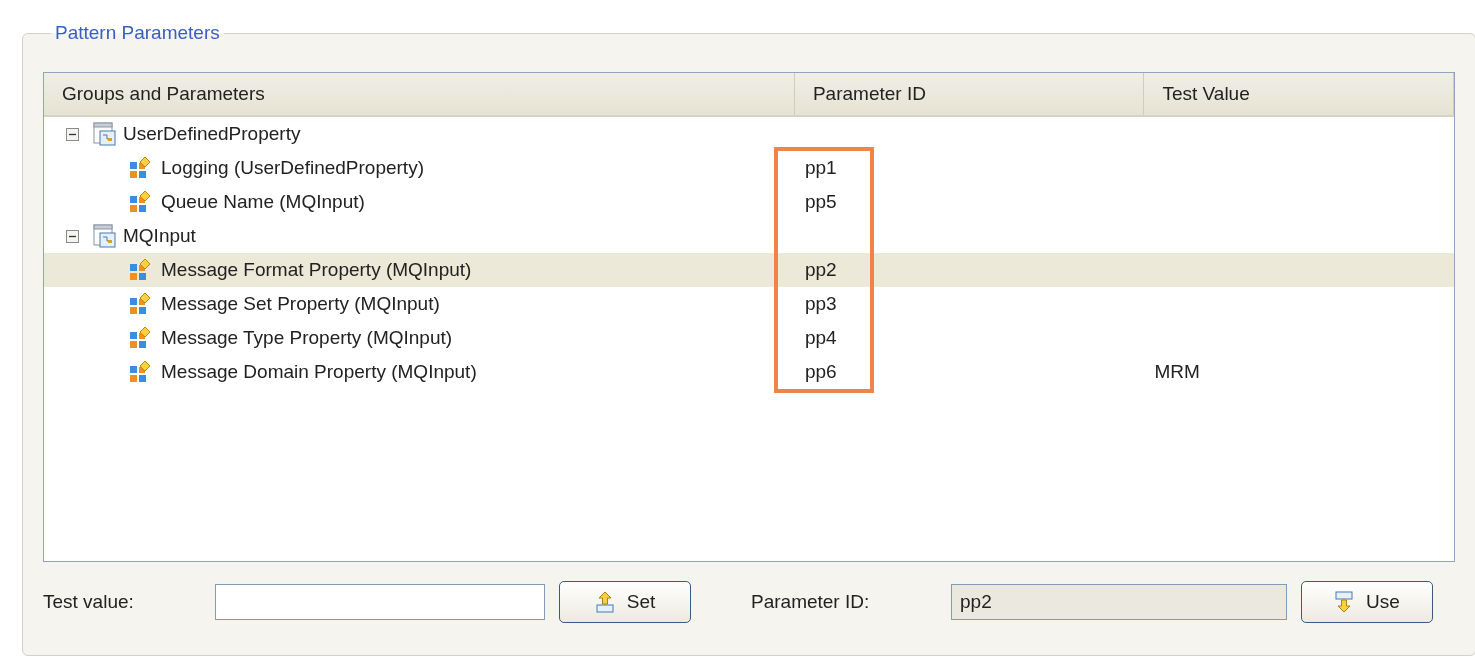 This screenshot has width=1475, height=658. I want to click on test-value-field, so click(380, 602).